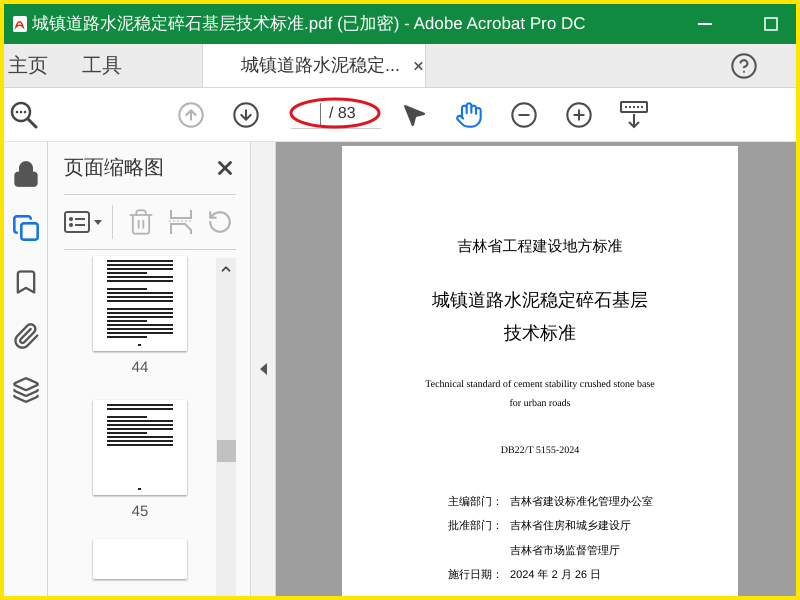 The width and height of the screenshot is (800, 600). What do you see at coordinates (140, 512) in the screenshot?
I see `page-number: 45` at bounding box center [140, 512].